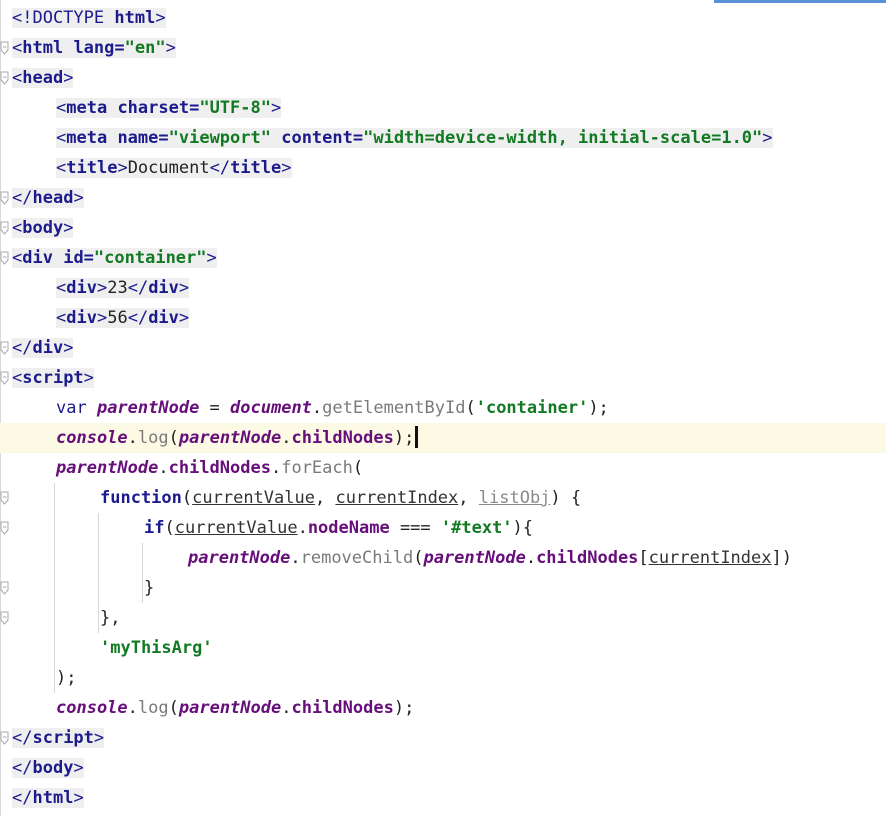  Describe the element at coordinates (417, 437) in the screenshot. I see `text-caret` at that location.